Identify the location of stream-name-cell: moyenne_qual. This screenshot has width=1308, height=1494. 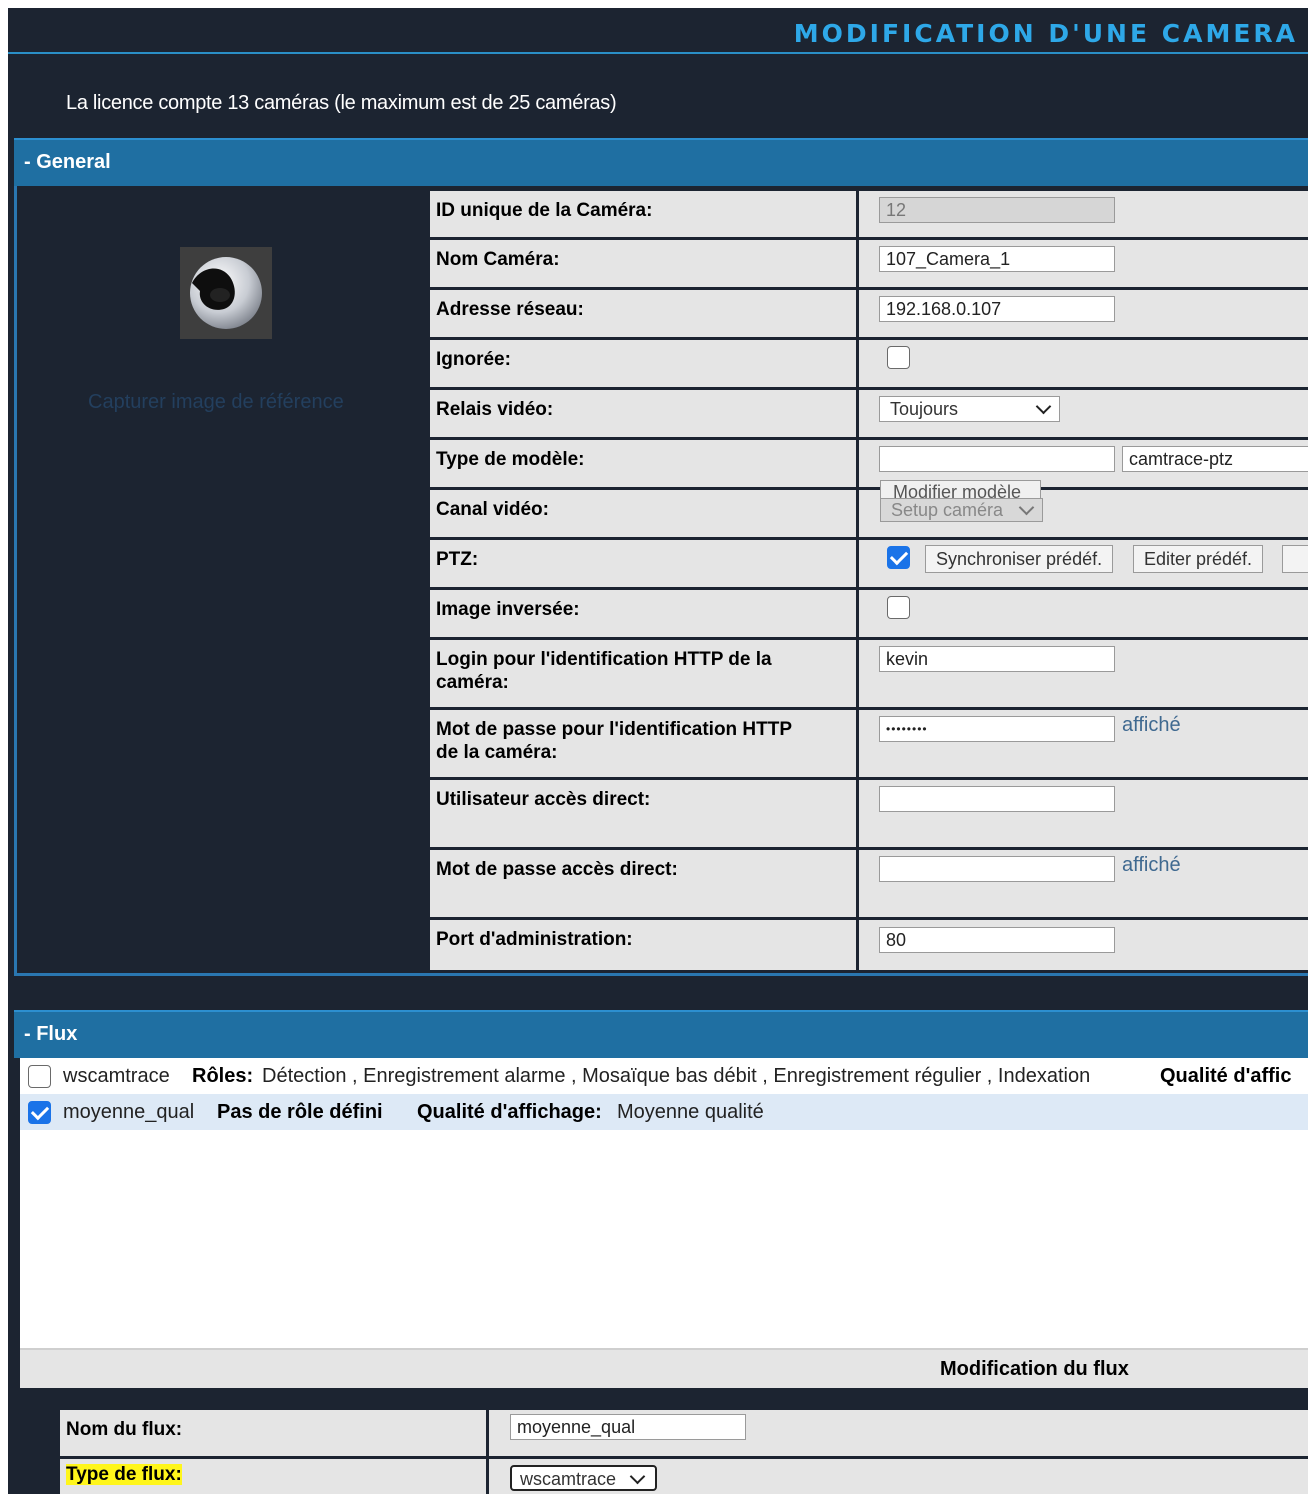
(898, 1433).